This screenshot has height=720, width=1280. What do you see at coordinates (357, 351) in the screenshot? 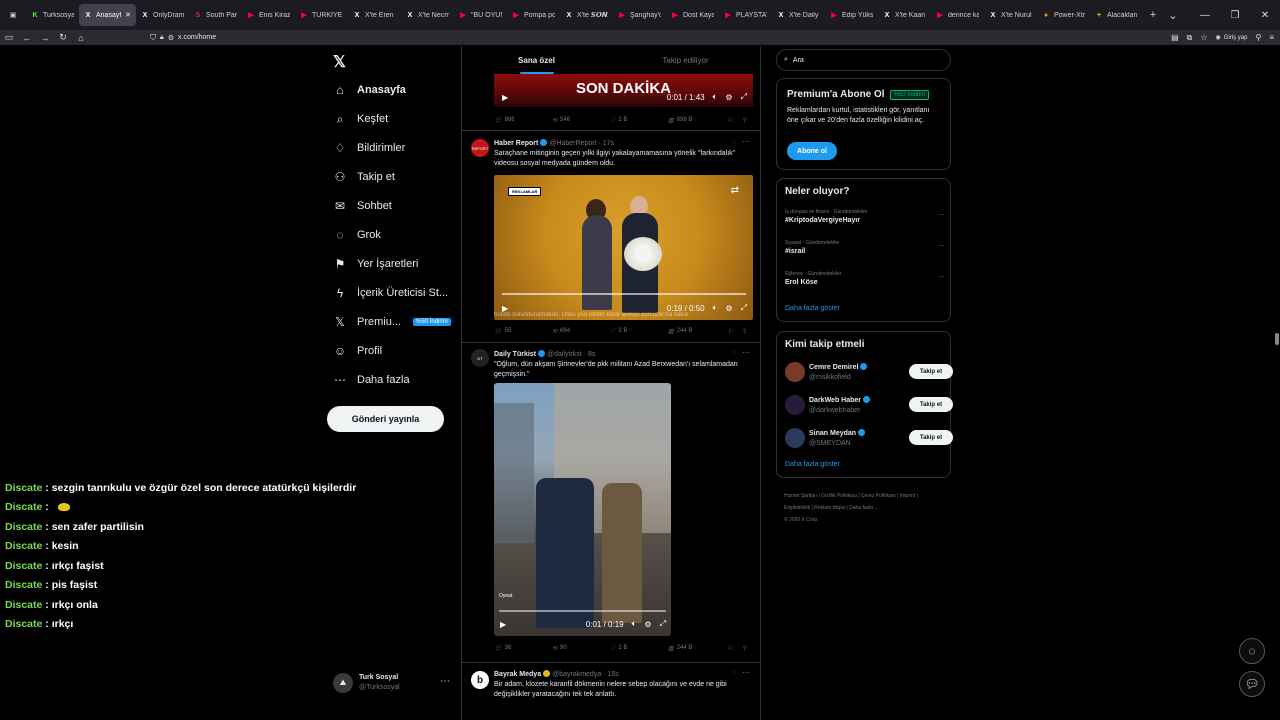
I see `nav-item-profile: ☺ Profil` at bounding box center [357, 351].